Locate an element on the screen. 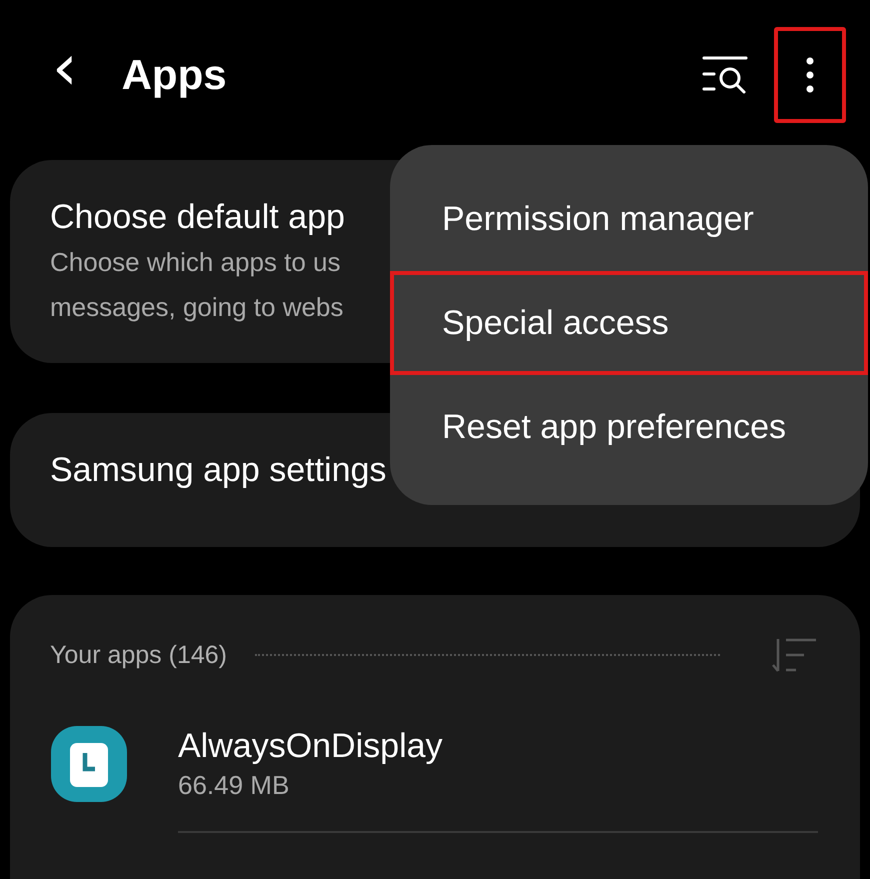 Image resolution: width=870 pixels, height=879 pixels. more-icon is located at coordinates (810, 75).